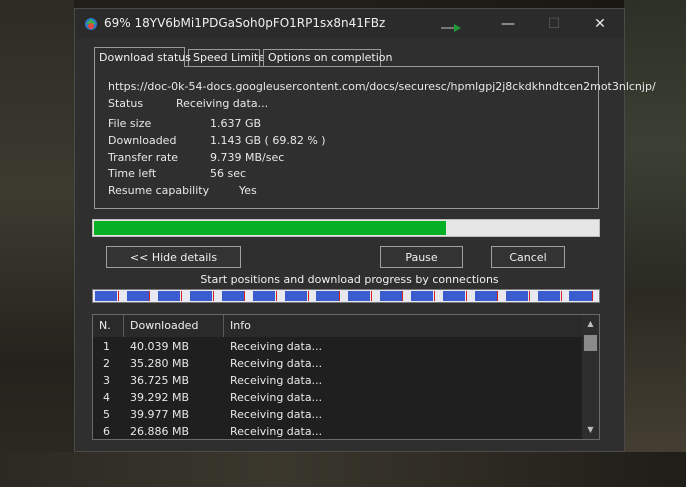 Image resolution: width=686 pixels, height=487 pixels. What do you see at coordinates (160, 380) in the screenshot?
I see `connection-downloaded: 36.725 MB` at bounding box center [160, 380].